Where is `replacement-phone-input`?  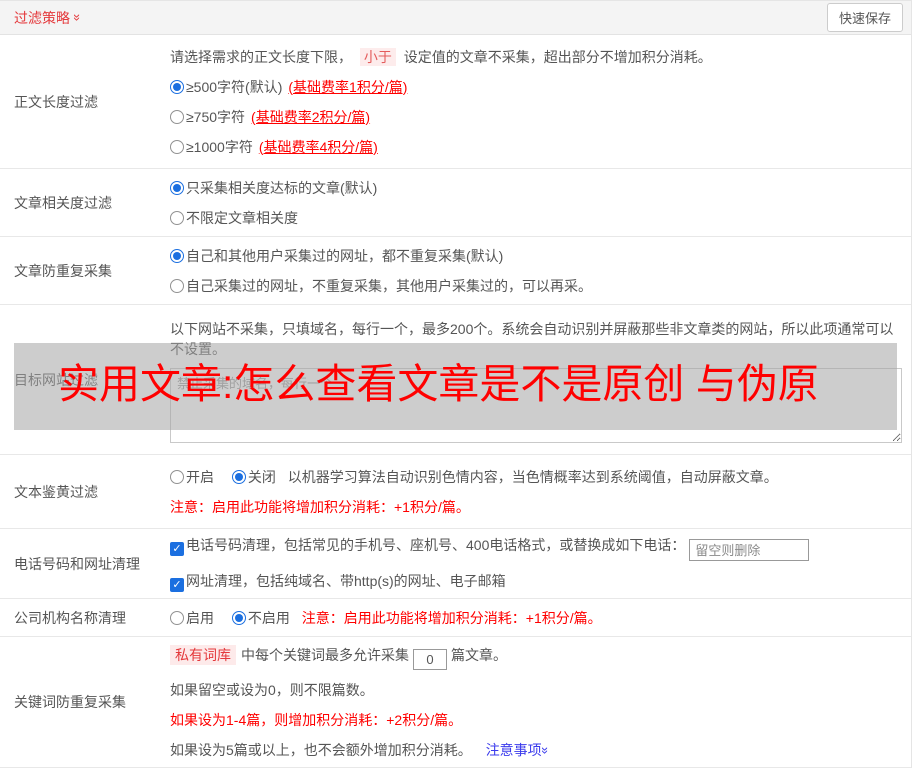
replacement-phone-input is located at coordinates (749, 550).